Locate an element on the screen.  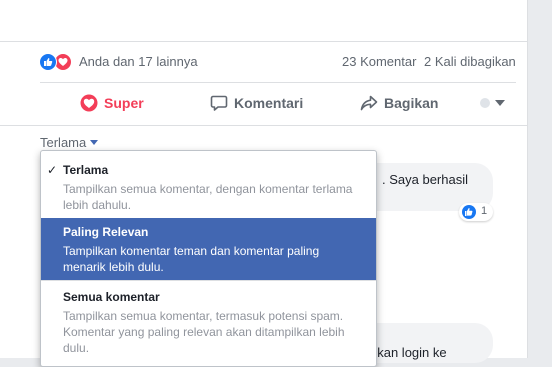
super-button: Super is located at coordinates (112, 103).